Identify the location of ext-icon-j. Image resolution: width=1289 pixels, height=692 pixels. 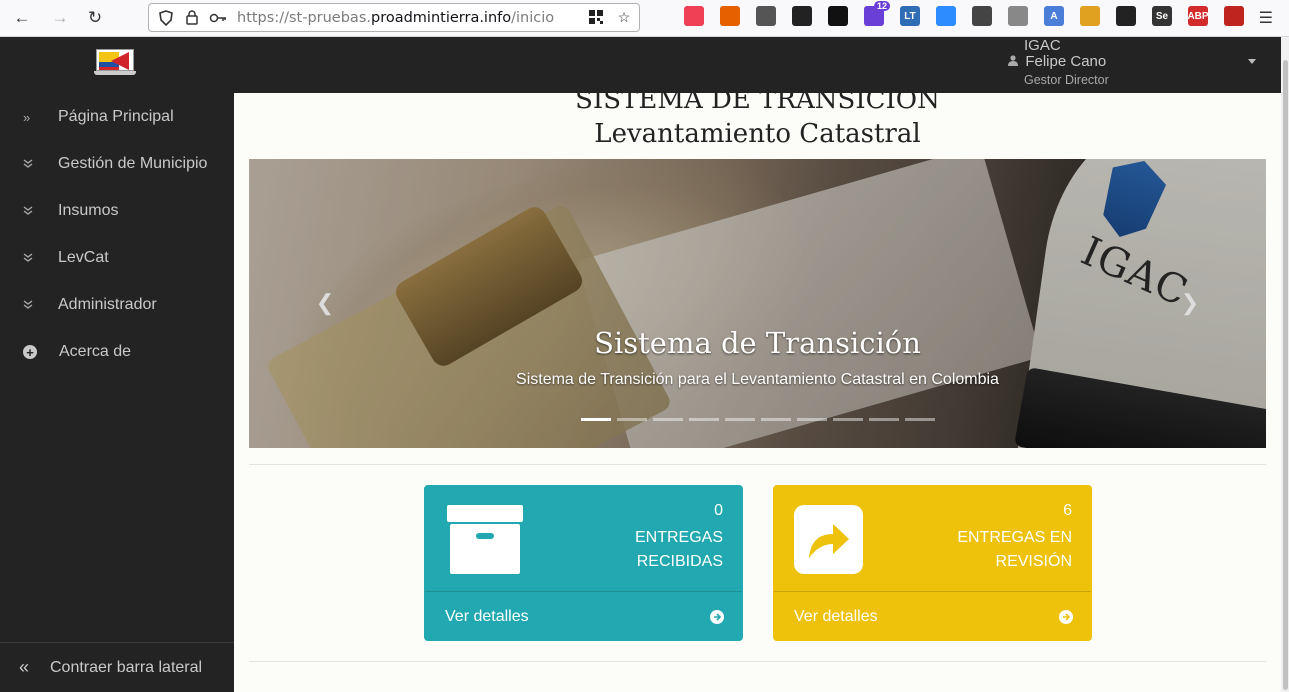
(1234, 16).